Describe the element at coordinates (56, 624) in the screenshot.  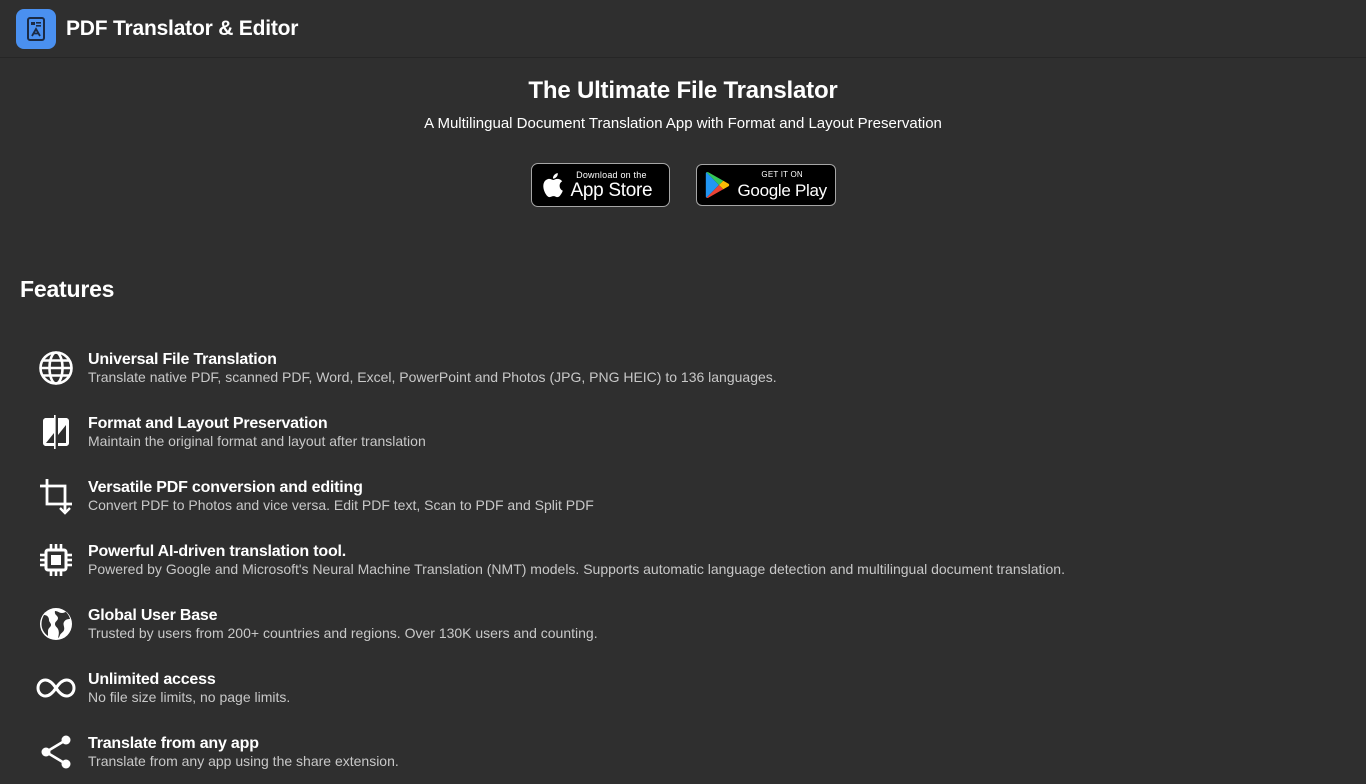
I see `public-globe-icon` at that location.